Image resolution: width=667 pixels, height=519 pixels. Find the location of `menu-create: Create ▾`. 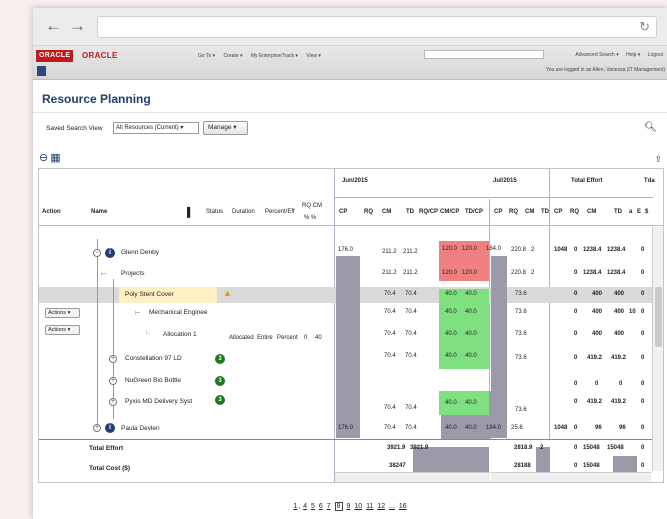

menu-create: Create ▾ is located at coordinates (233, 56).